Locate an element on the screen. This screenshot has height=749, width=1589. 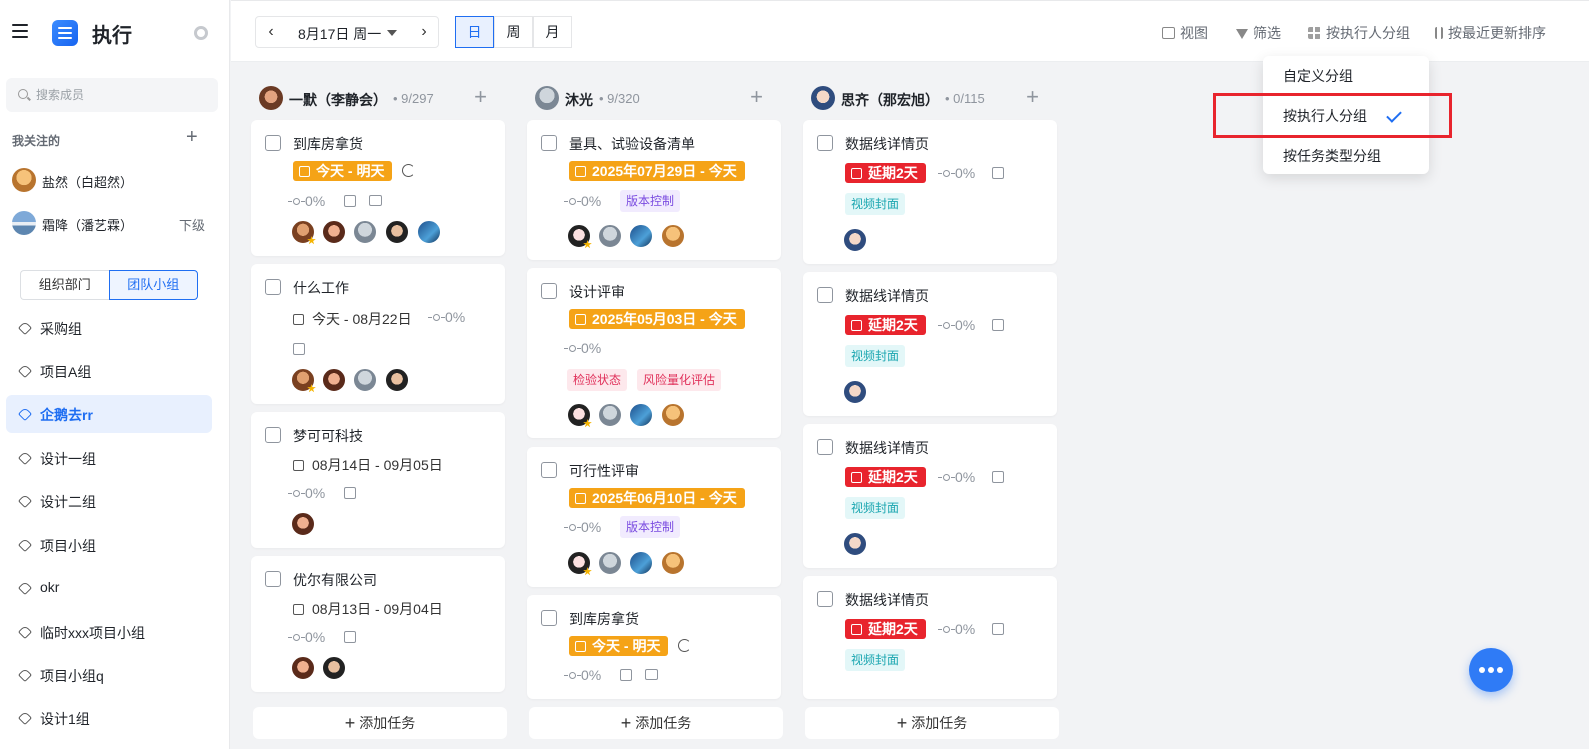
task-label: 视频封面 is located at coordinates (875, 204).